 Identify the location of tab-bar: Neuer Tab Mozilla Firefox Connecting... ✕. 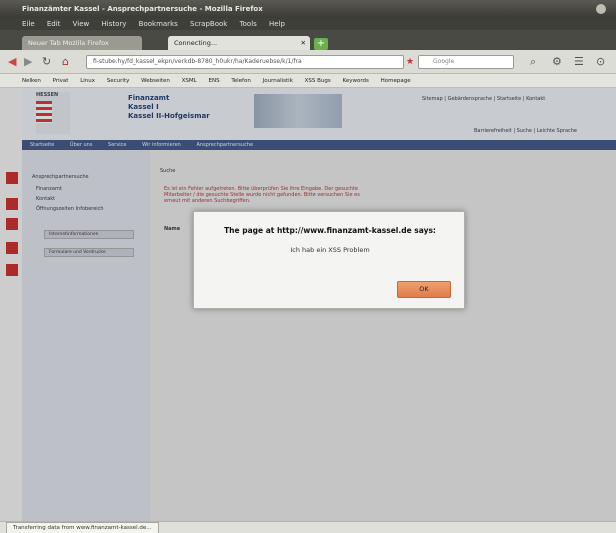
(308, 40).